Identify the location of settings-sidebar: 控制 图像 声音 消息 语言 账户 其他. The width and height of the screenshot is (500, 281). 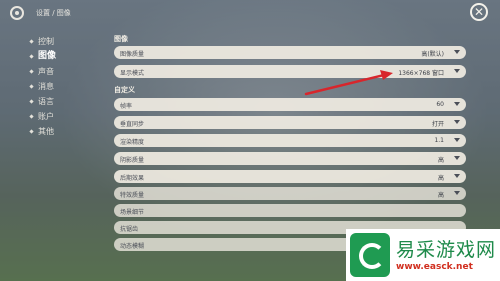
(64, 86).